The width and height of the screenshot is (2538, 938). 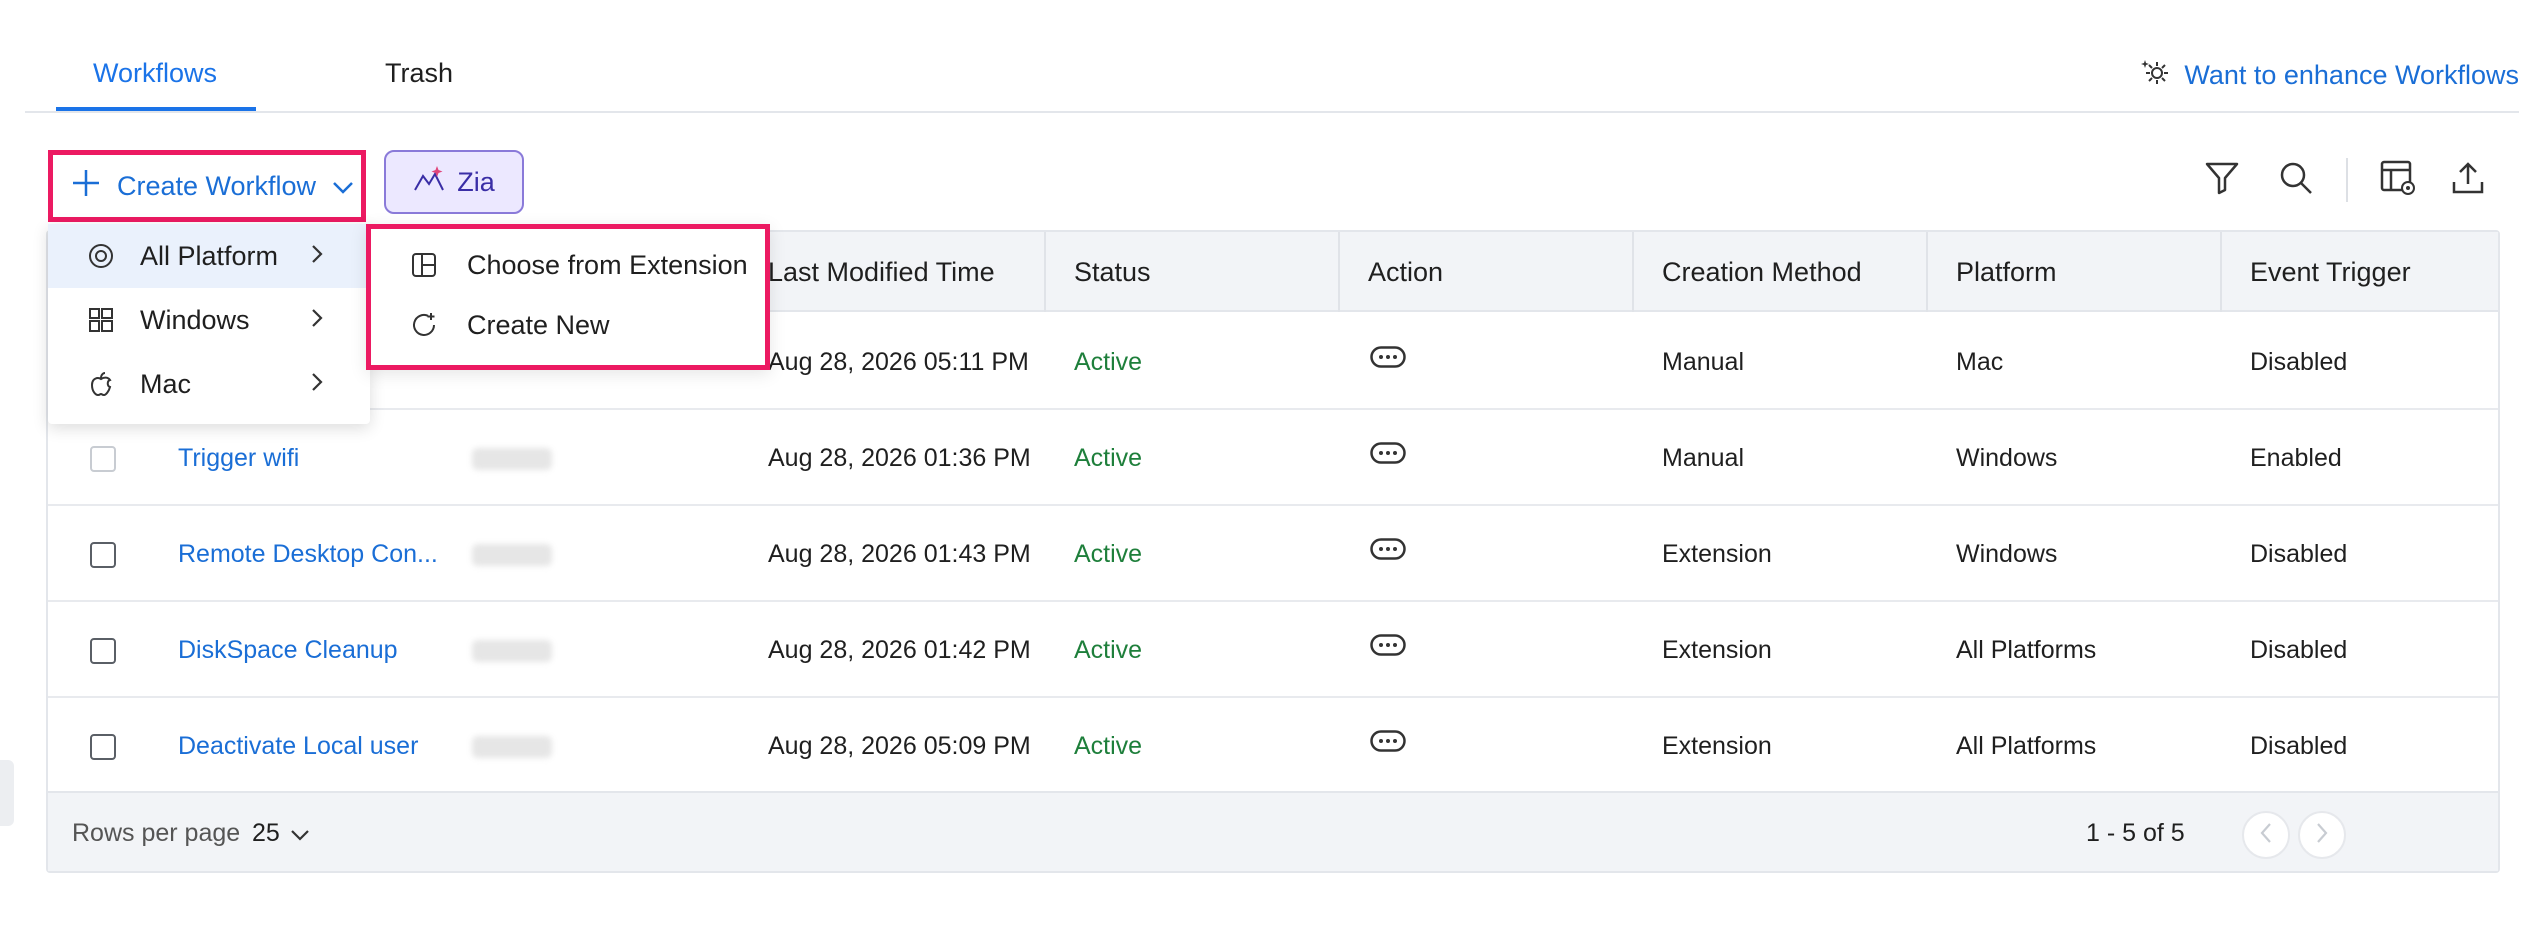 I want to click on column-header-platform: Platform, so click(x=2006, y=272).